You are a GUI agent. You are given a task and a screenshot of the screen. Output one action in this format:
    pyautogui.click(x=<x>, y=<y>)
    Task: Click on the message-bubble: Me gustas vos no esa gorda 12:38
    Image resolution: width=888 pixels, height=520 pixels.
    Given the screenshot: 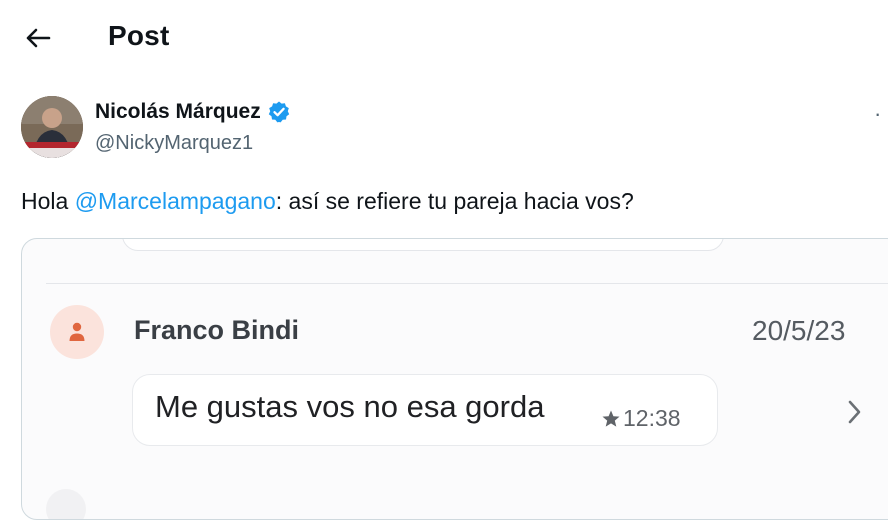 What is the action you would take?
    pyautogui.click(x=425, y=410)
    